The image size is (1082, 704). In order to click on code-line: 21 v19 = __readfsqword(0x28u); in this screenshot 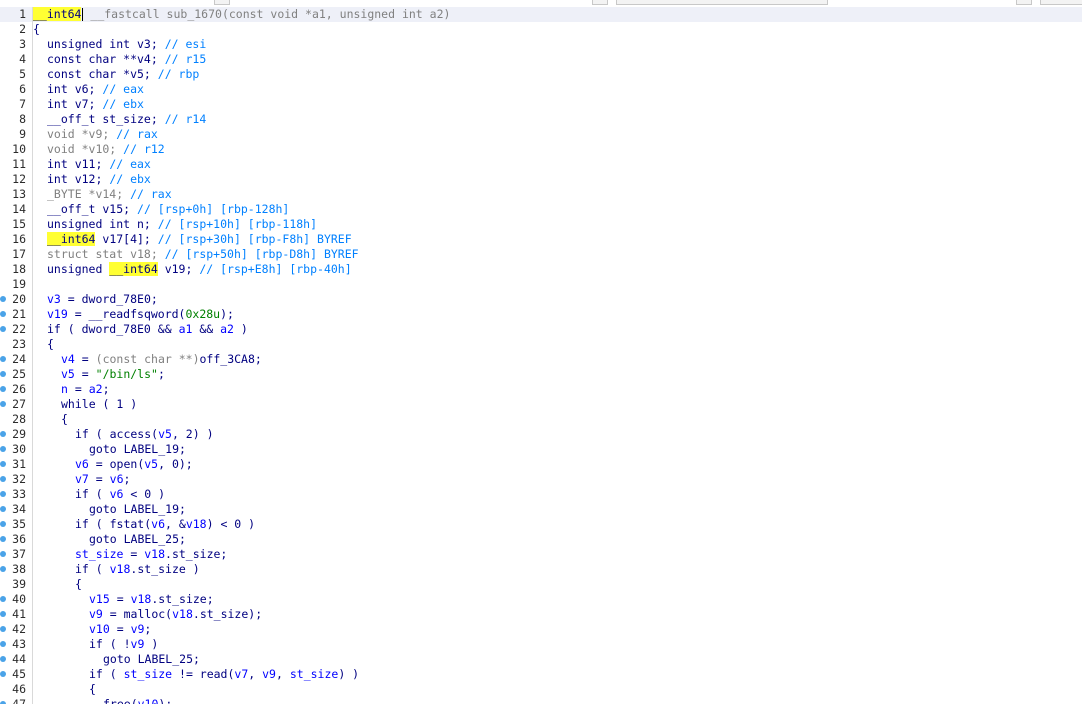, I will do `click(541, 314)`.